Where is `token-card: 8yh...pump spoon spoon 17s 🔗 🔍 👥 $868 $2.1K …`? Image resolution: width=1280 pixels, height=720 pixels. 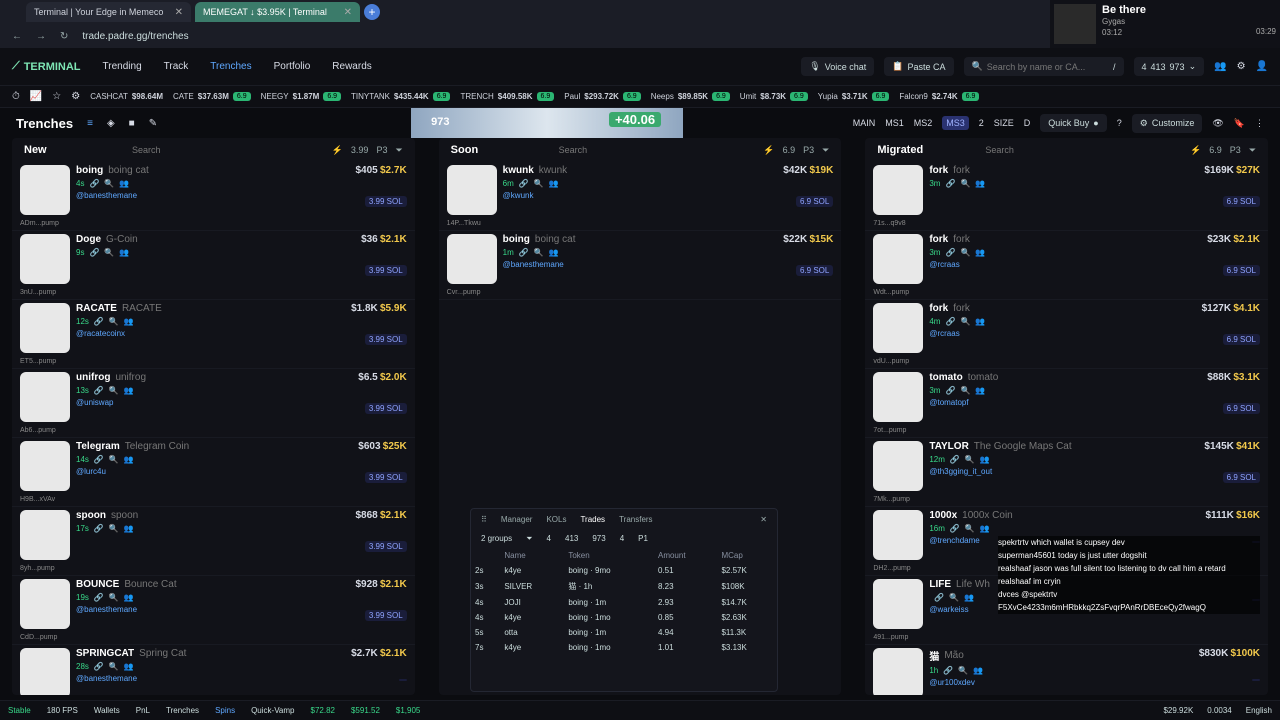
token-card: 8yh...pump spoon spoon 17s 🔗 🔍 👥 $868 $2.1K … is located at coordinates (213, 541).